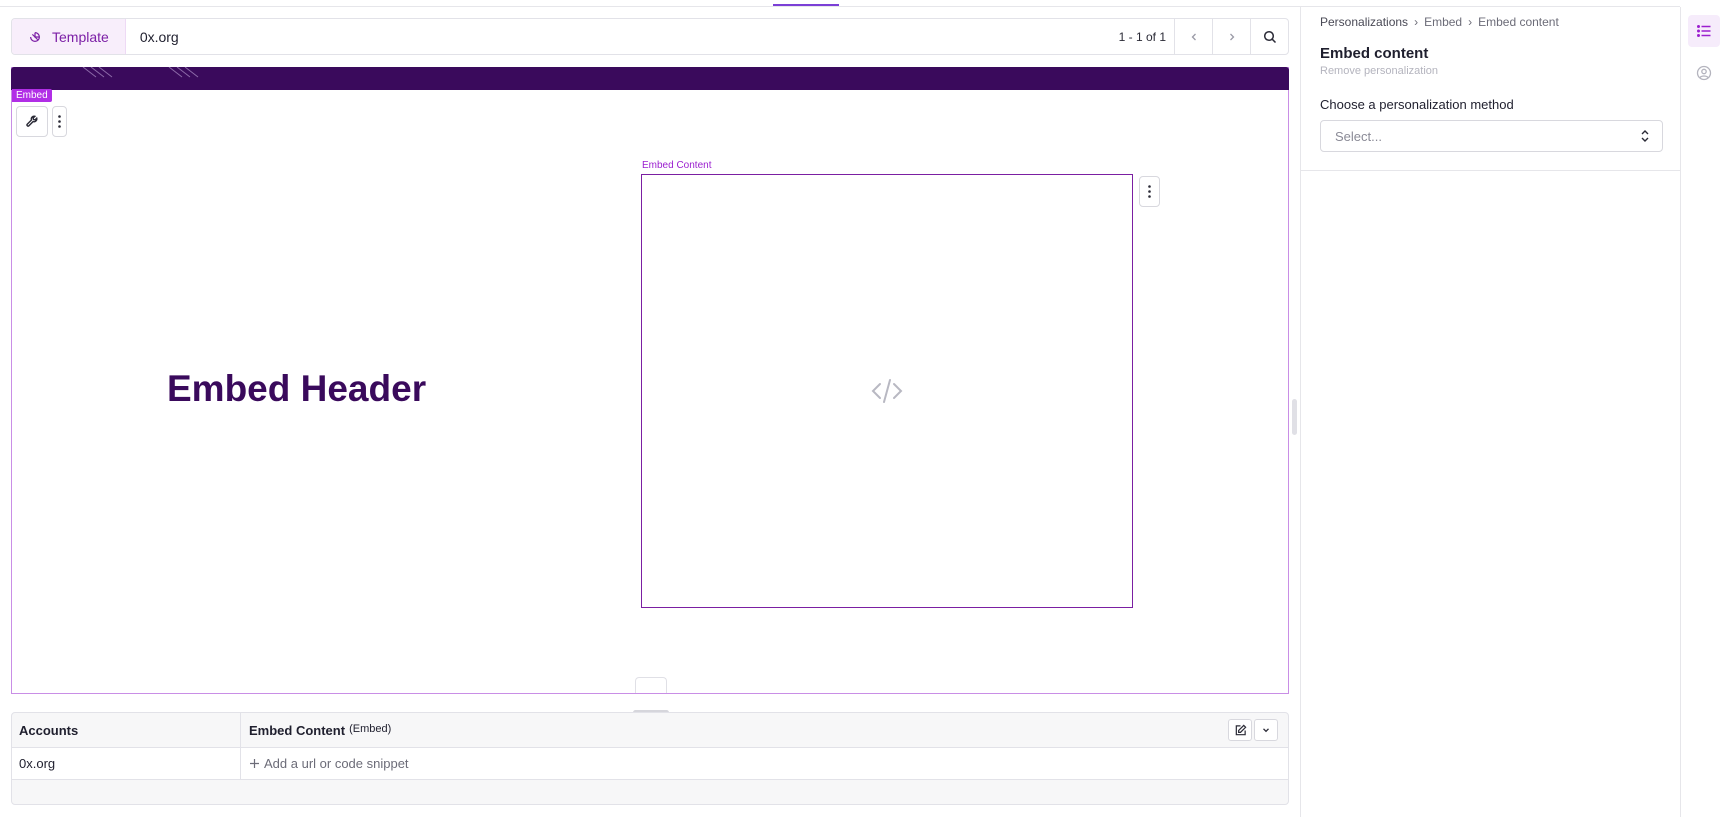 The image size is (1726, 817). I want to click on panel-title: Embed content, so click(1374, 53).